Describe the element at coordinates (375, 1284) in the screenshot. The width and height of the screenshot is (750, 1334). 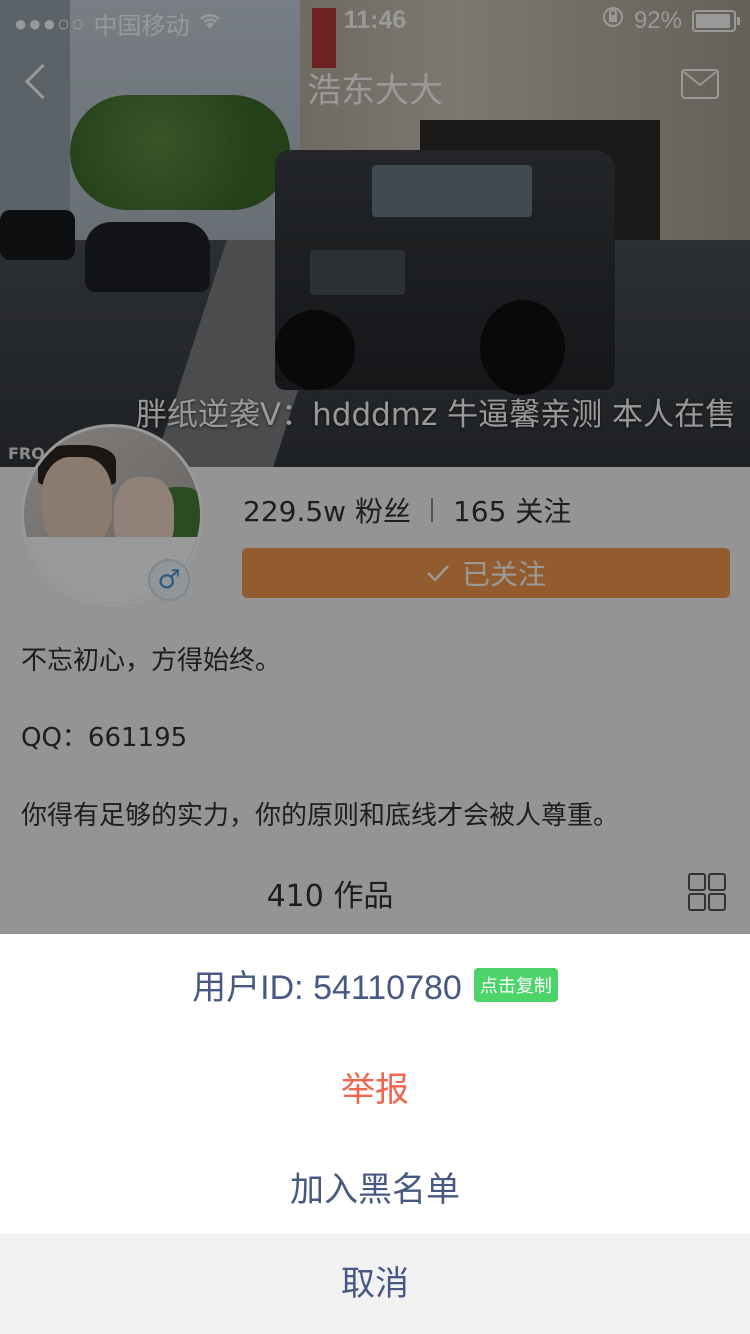
I see `cancel-button: 取消` at that location.